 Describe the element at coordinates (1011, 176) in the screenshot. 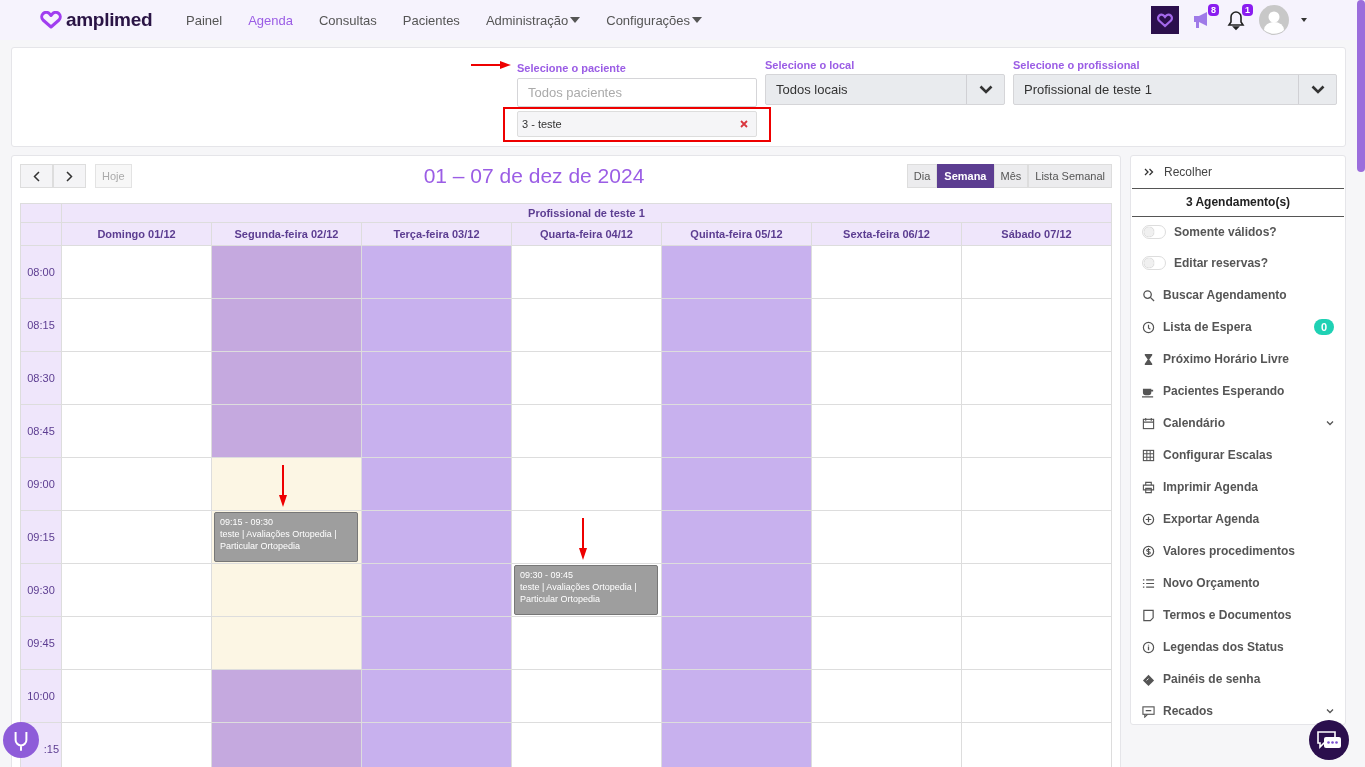

I see `view-tab: Mês` at that location.